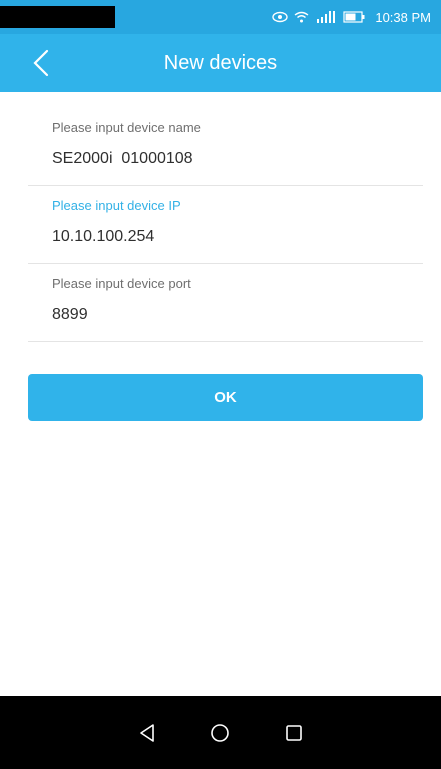  I want to click on nav-recents-button, so click(294, 733).